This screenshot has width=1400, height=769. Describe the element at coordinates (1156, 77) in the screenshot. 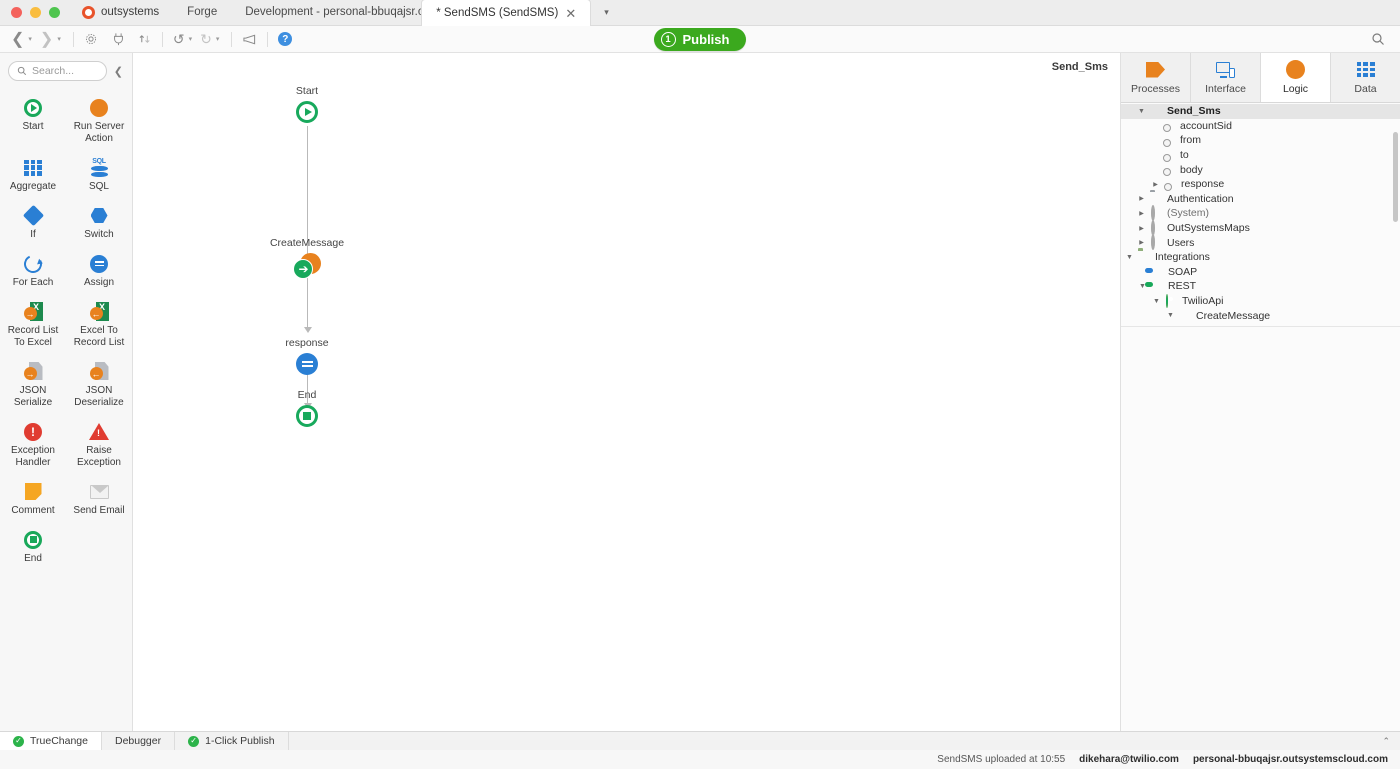

I see `tab-processes: Processes` at that location.